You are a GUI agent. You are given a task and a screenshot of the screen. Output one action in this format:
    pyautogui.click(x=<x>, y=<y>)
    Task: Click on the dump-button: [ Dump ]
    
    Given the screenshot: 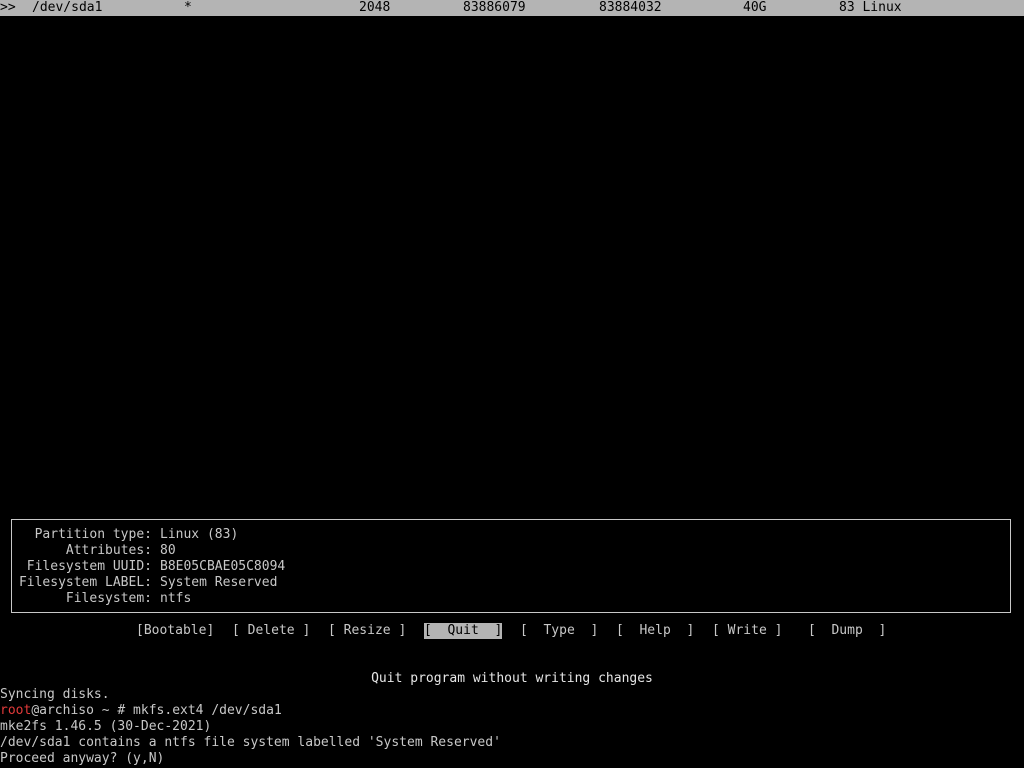 What is the action you would take?
    pyautogui.click(x=847, y=631)
    